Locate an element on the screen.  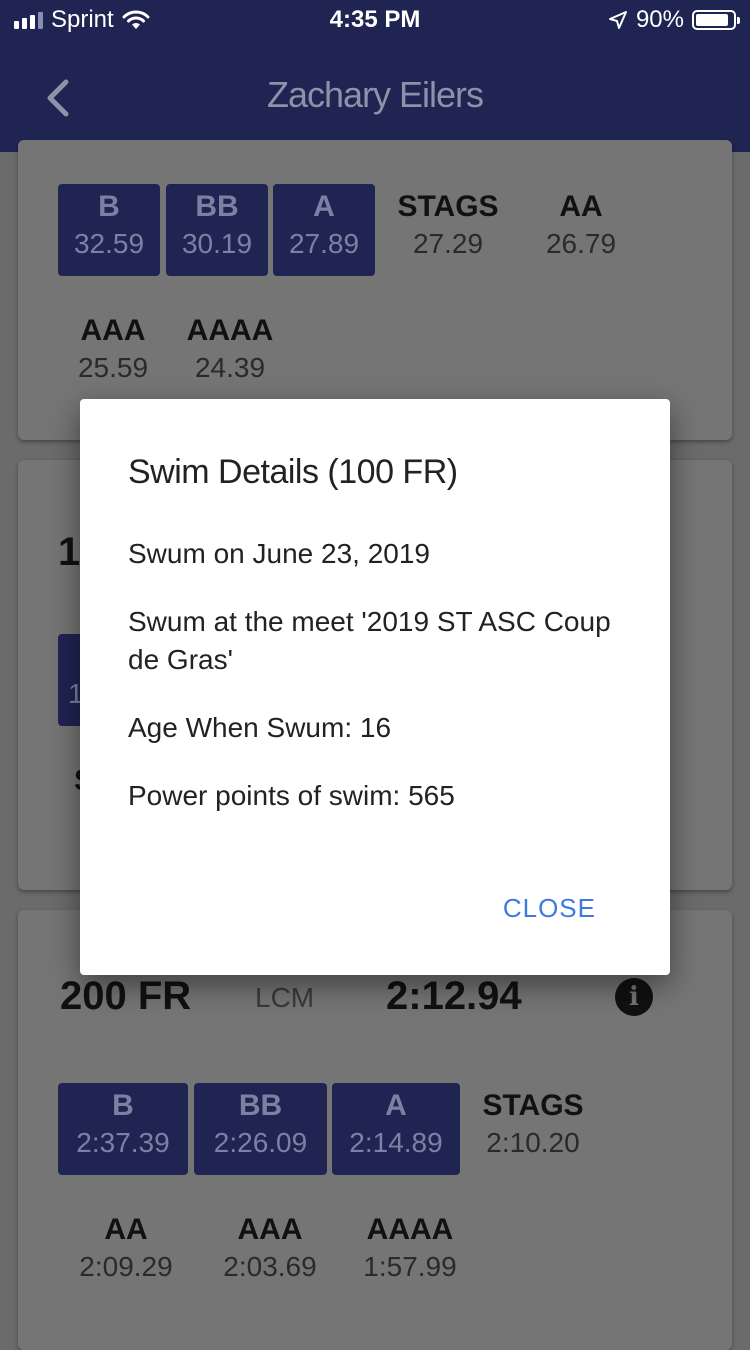
power-points-text: Power points of swim: 565 is located at coordinates (291, 795).